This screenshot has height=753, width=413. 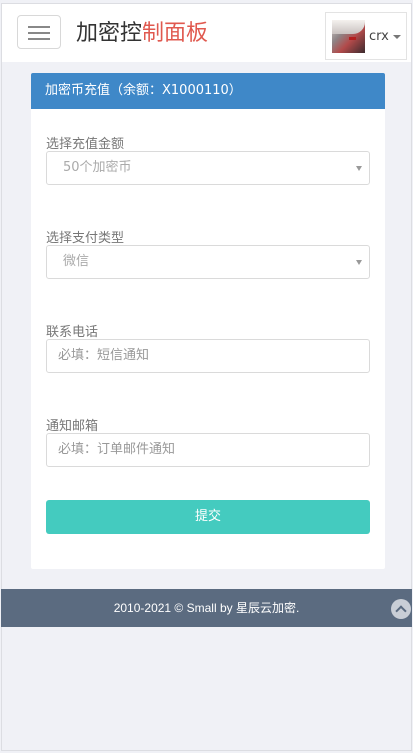 What do you see at coordinates (72, 426) in the screenshot?
I see `email-label: 通知邮箱` at bounding box center [72, 426].